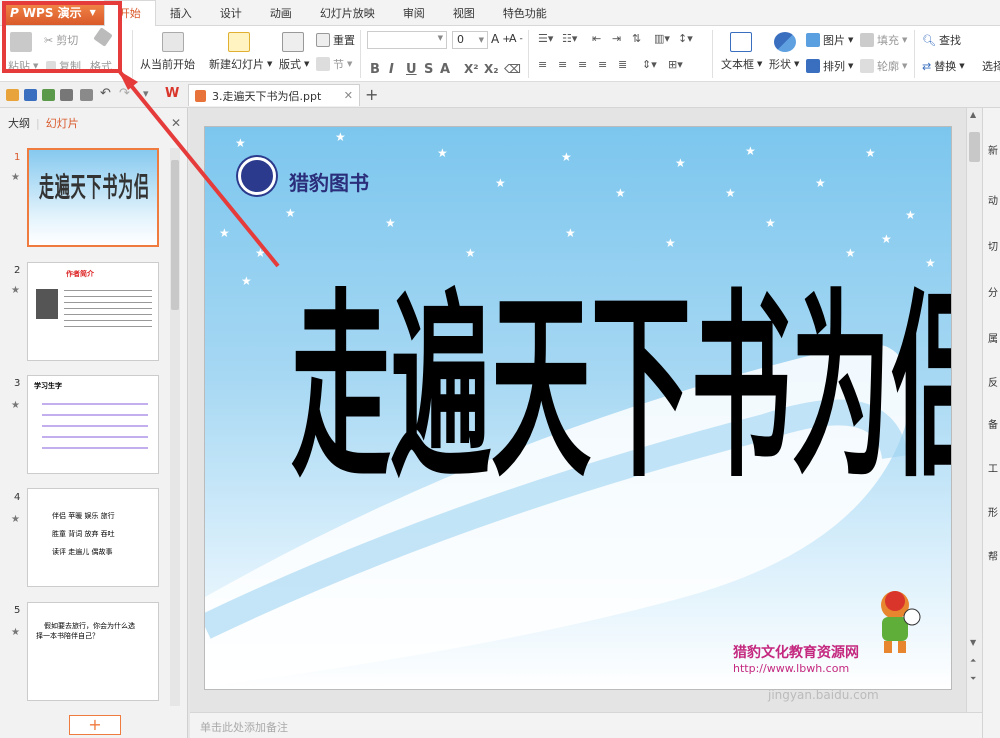  I want to click on find-button: 🔍︎ 查找, so click(941, 40).